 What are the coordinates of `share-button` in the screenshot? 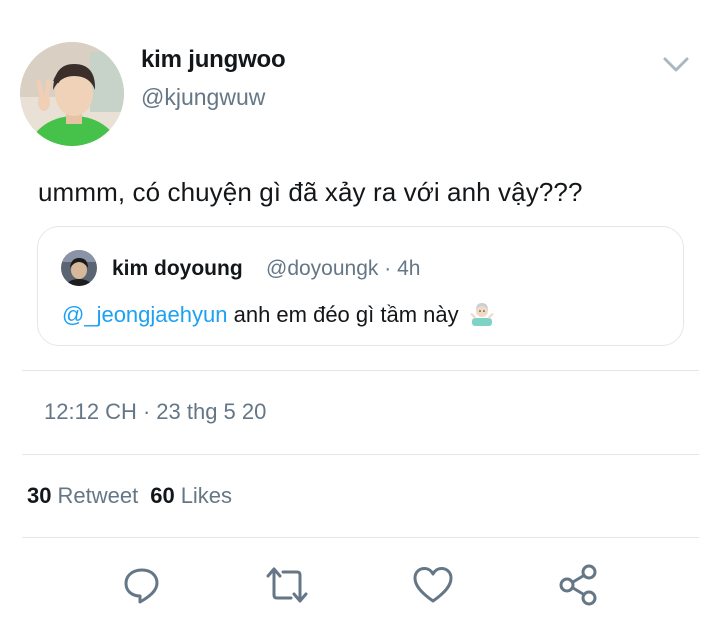 It's located at (578, 585).